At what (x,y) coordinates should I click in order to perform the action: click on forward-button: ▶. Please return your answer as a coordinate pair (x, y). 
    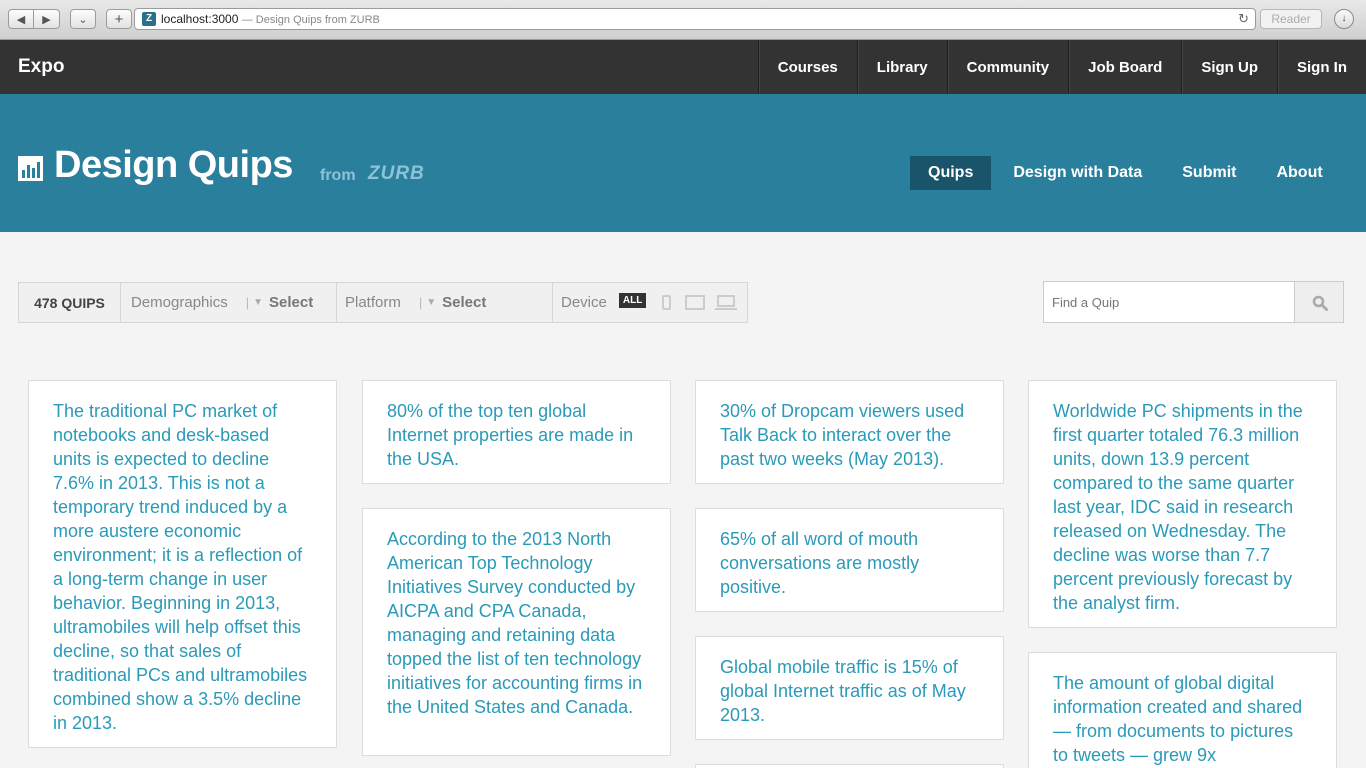
    Looking at the image, I should click on (47, 19).